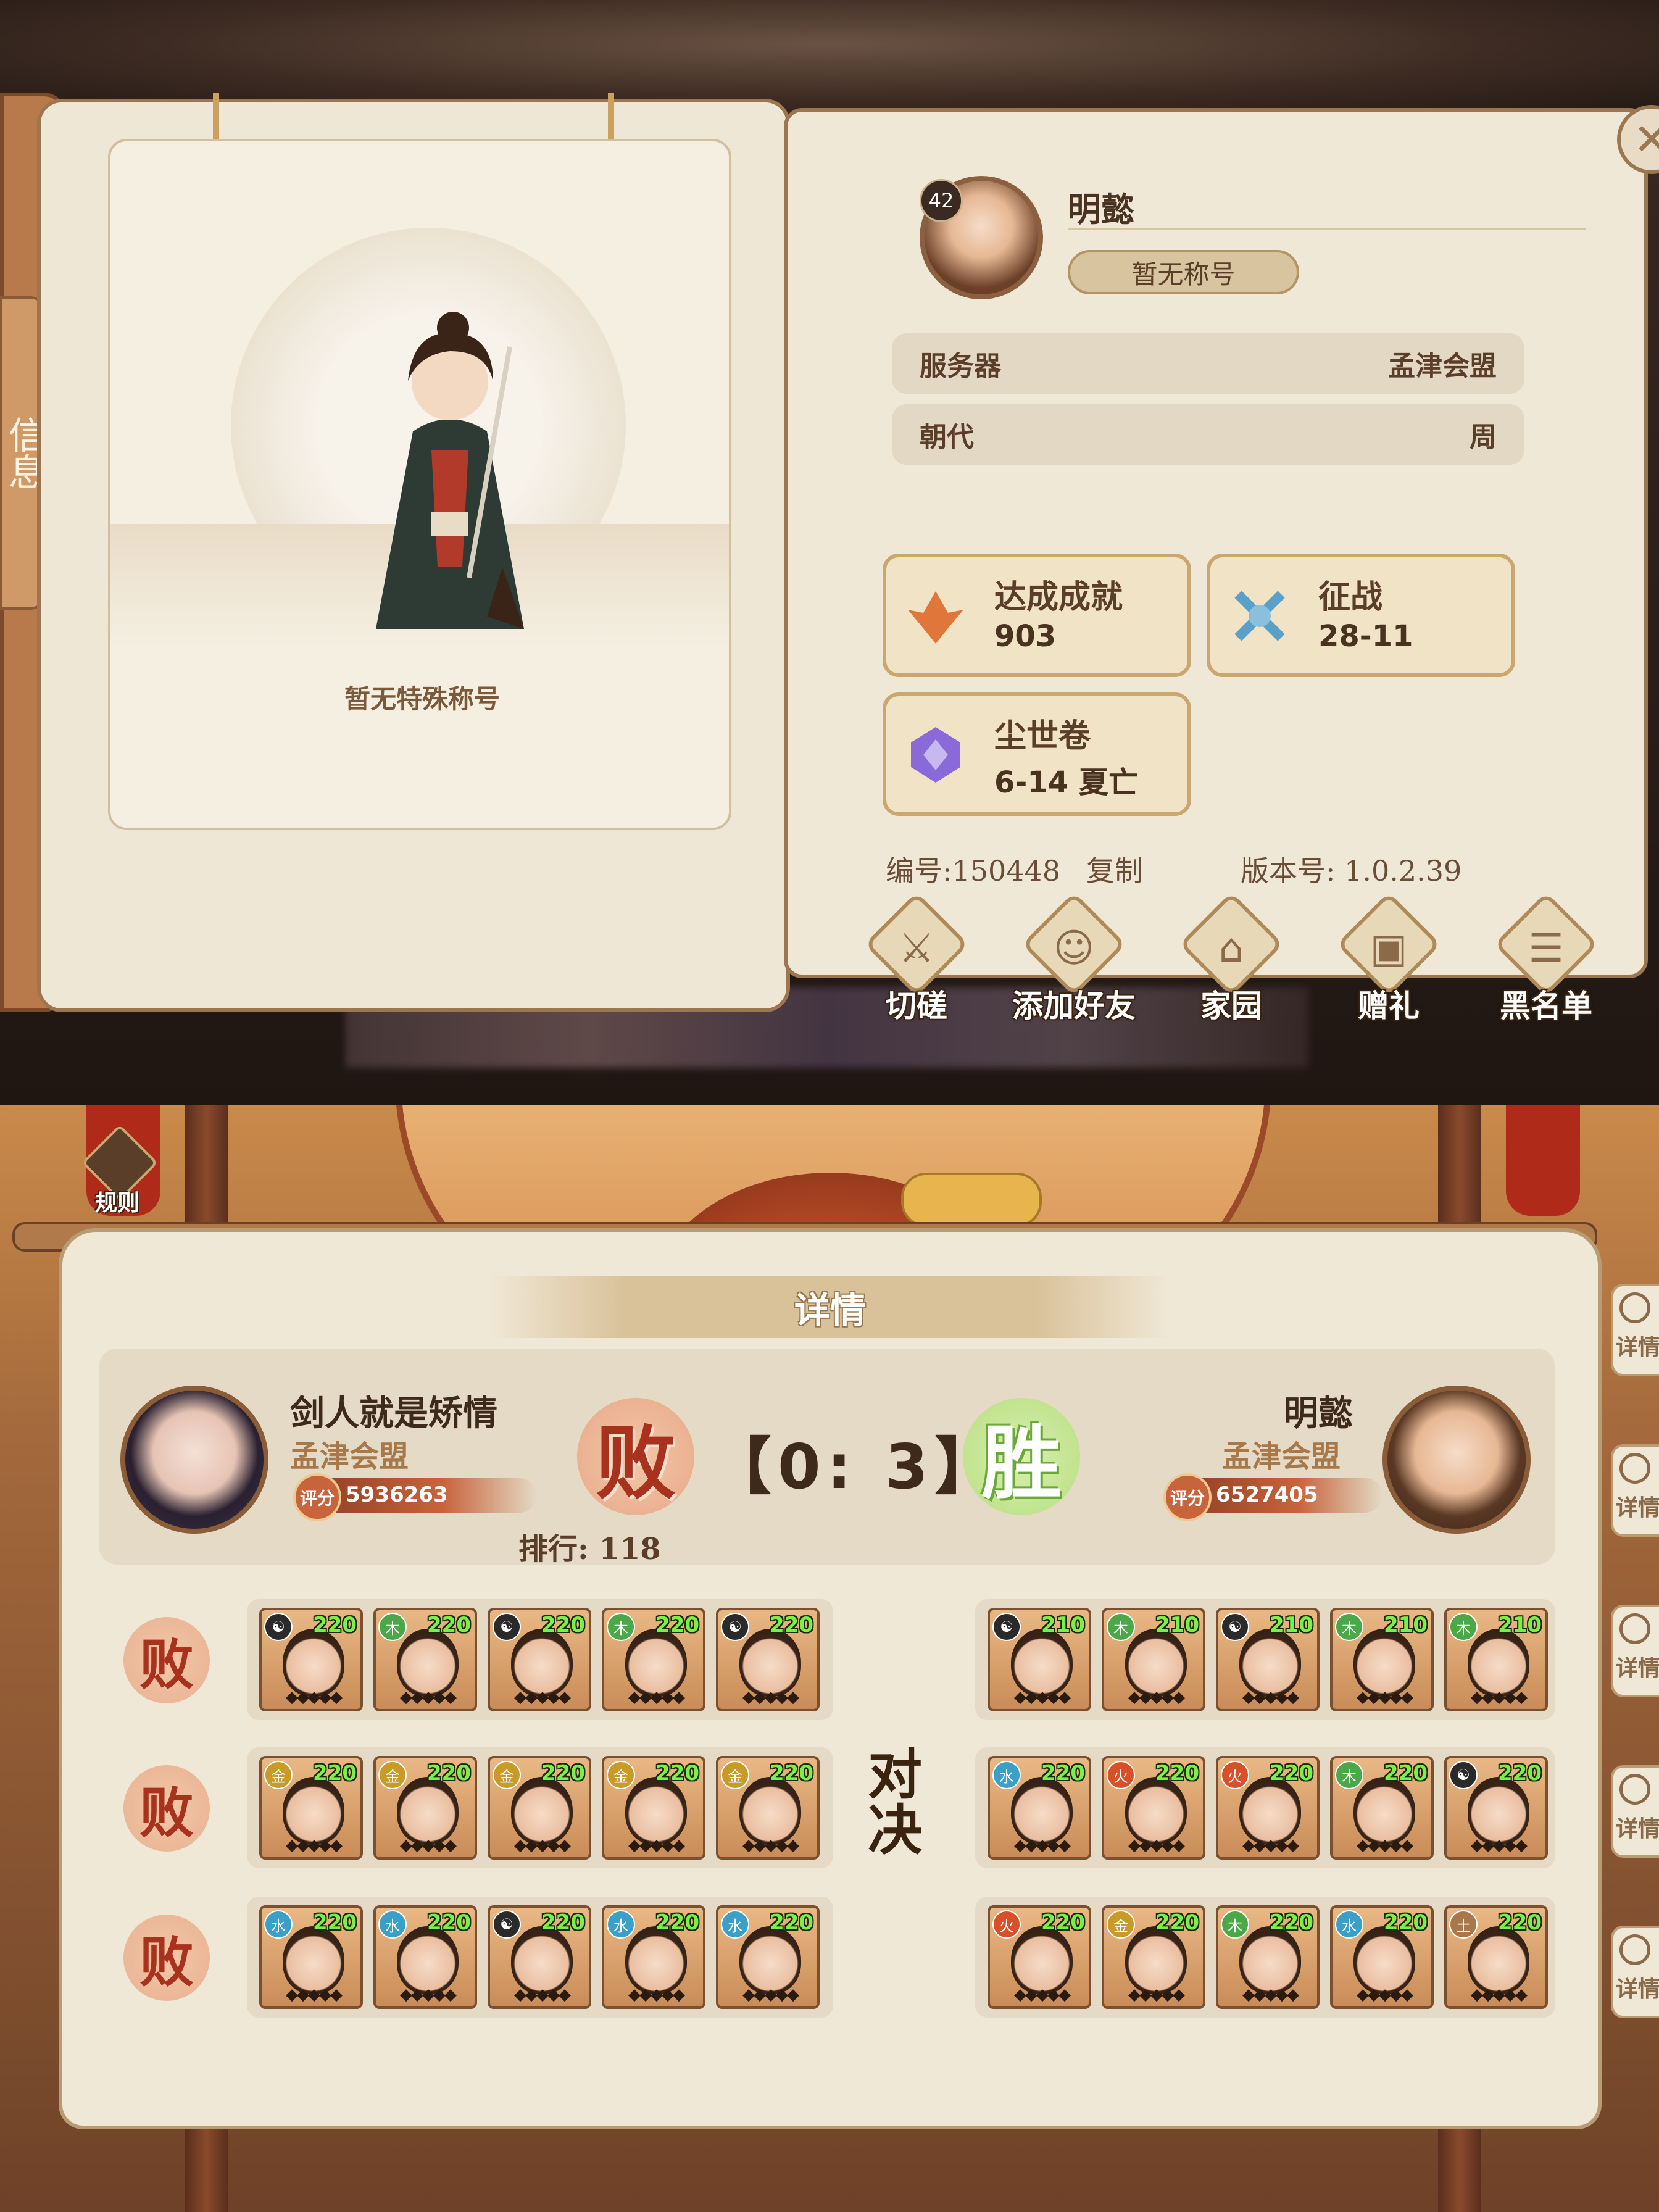 This screenshot has height=2212, width=1659. I want to click on crest-icon, so click(935, 755).